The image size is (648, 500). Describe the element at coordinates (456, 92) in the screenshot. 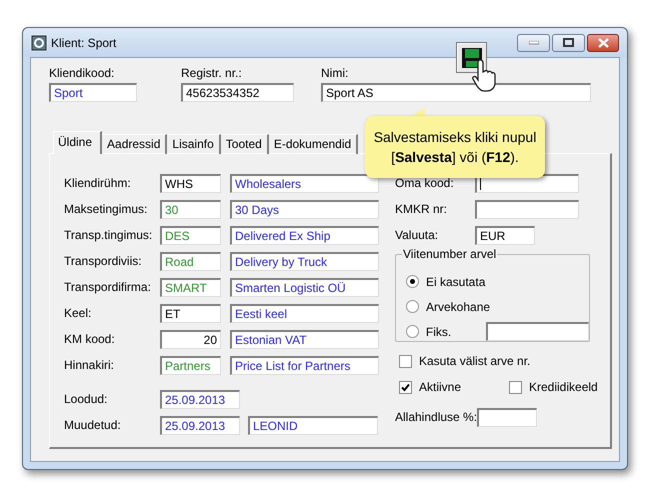

I see `text-field: Sport AS` at that location.